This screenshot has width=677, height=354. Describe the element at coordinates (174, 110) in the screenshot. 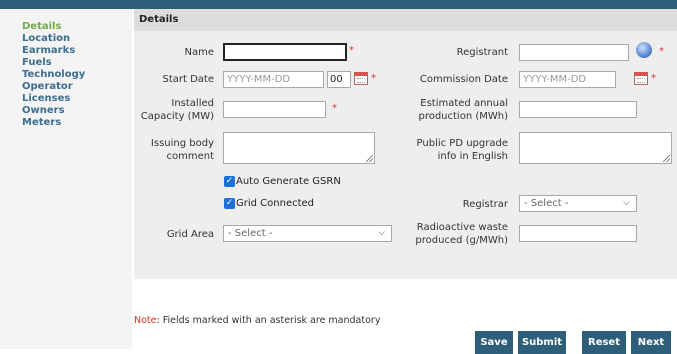

I see `installed-capacity-label: Installed Capacity (MW)` at that location.